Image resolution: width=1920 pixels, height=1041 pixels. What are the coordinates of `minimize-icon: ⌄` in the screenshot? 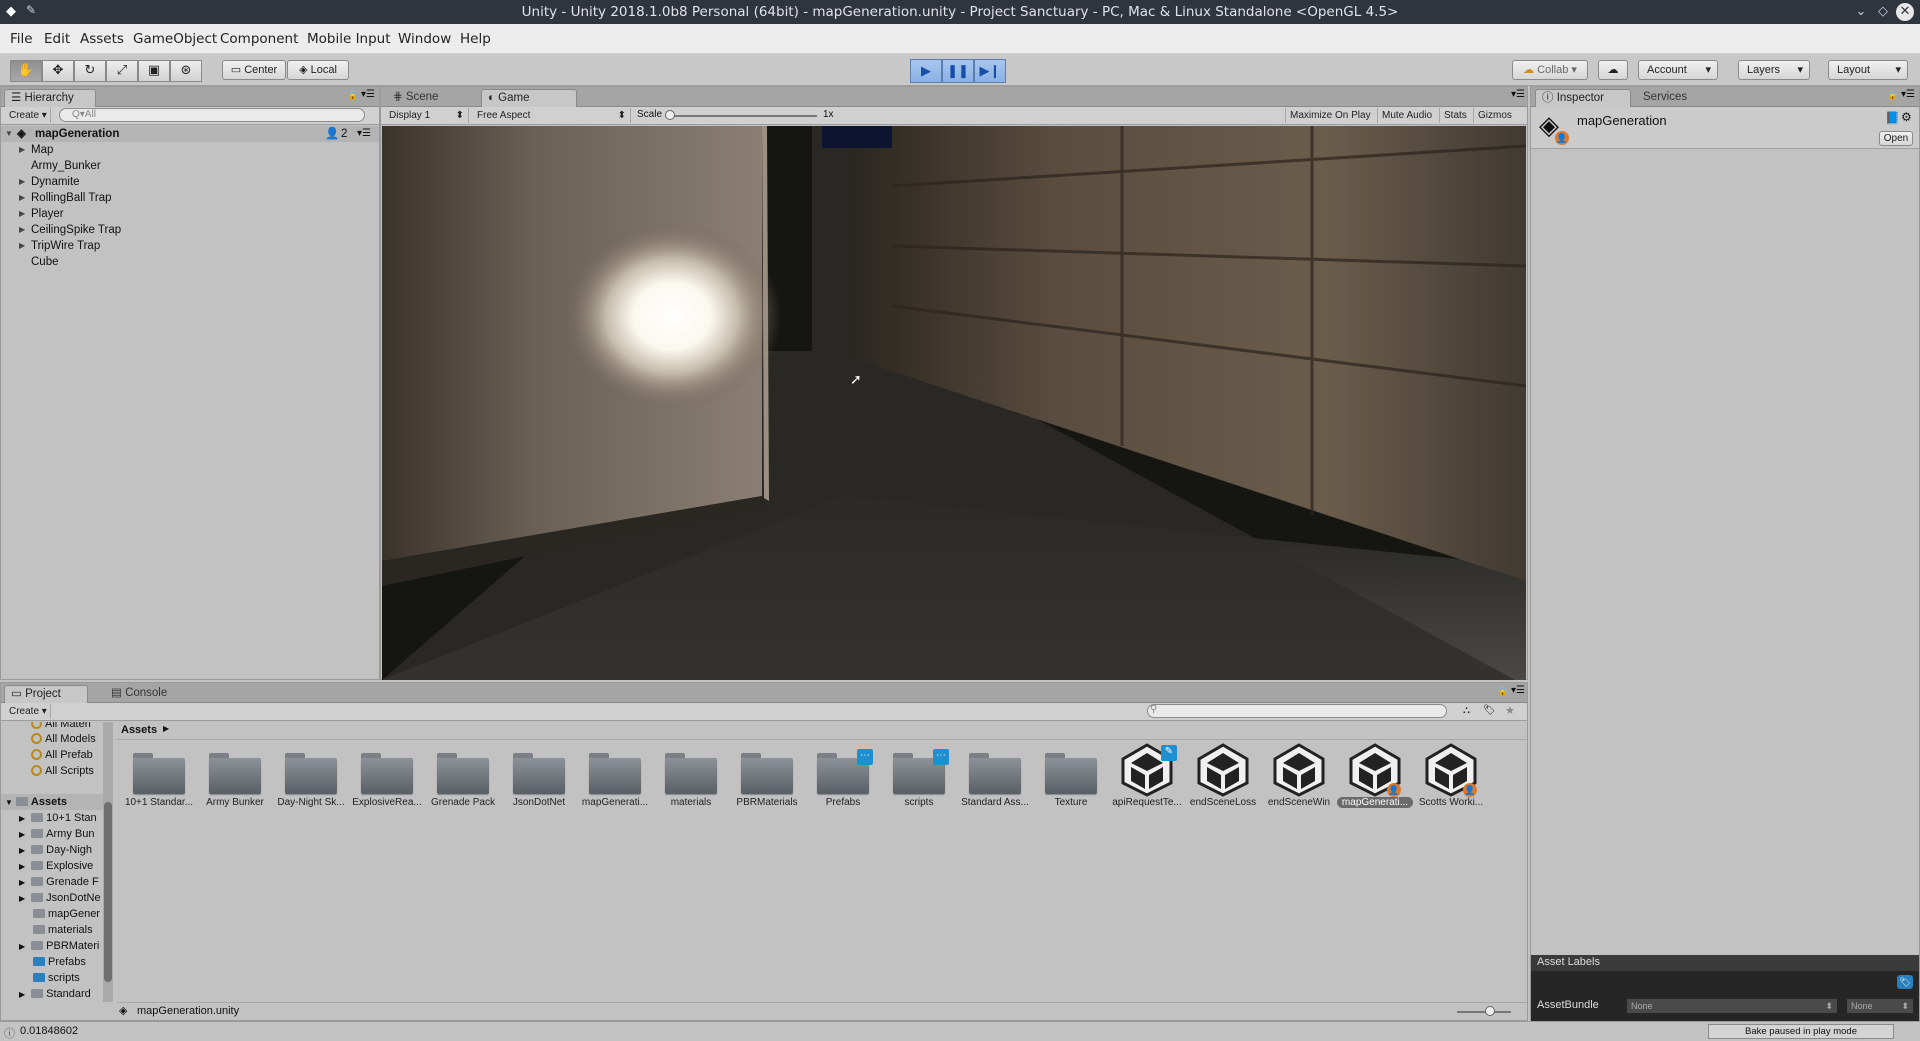 It's located at (1861, 12).